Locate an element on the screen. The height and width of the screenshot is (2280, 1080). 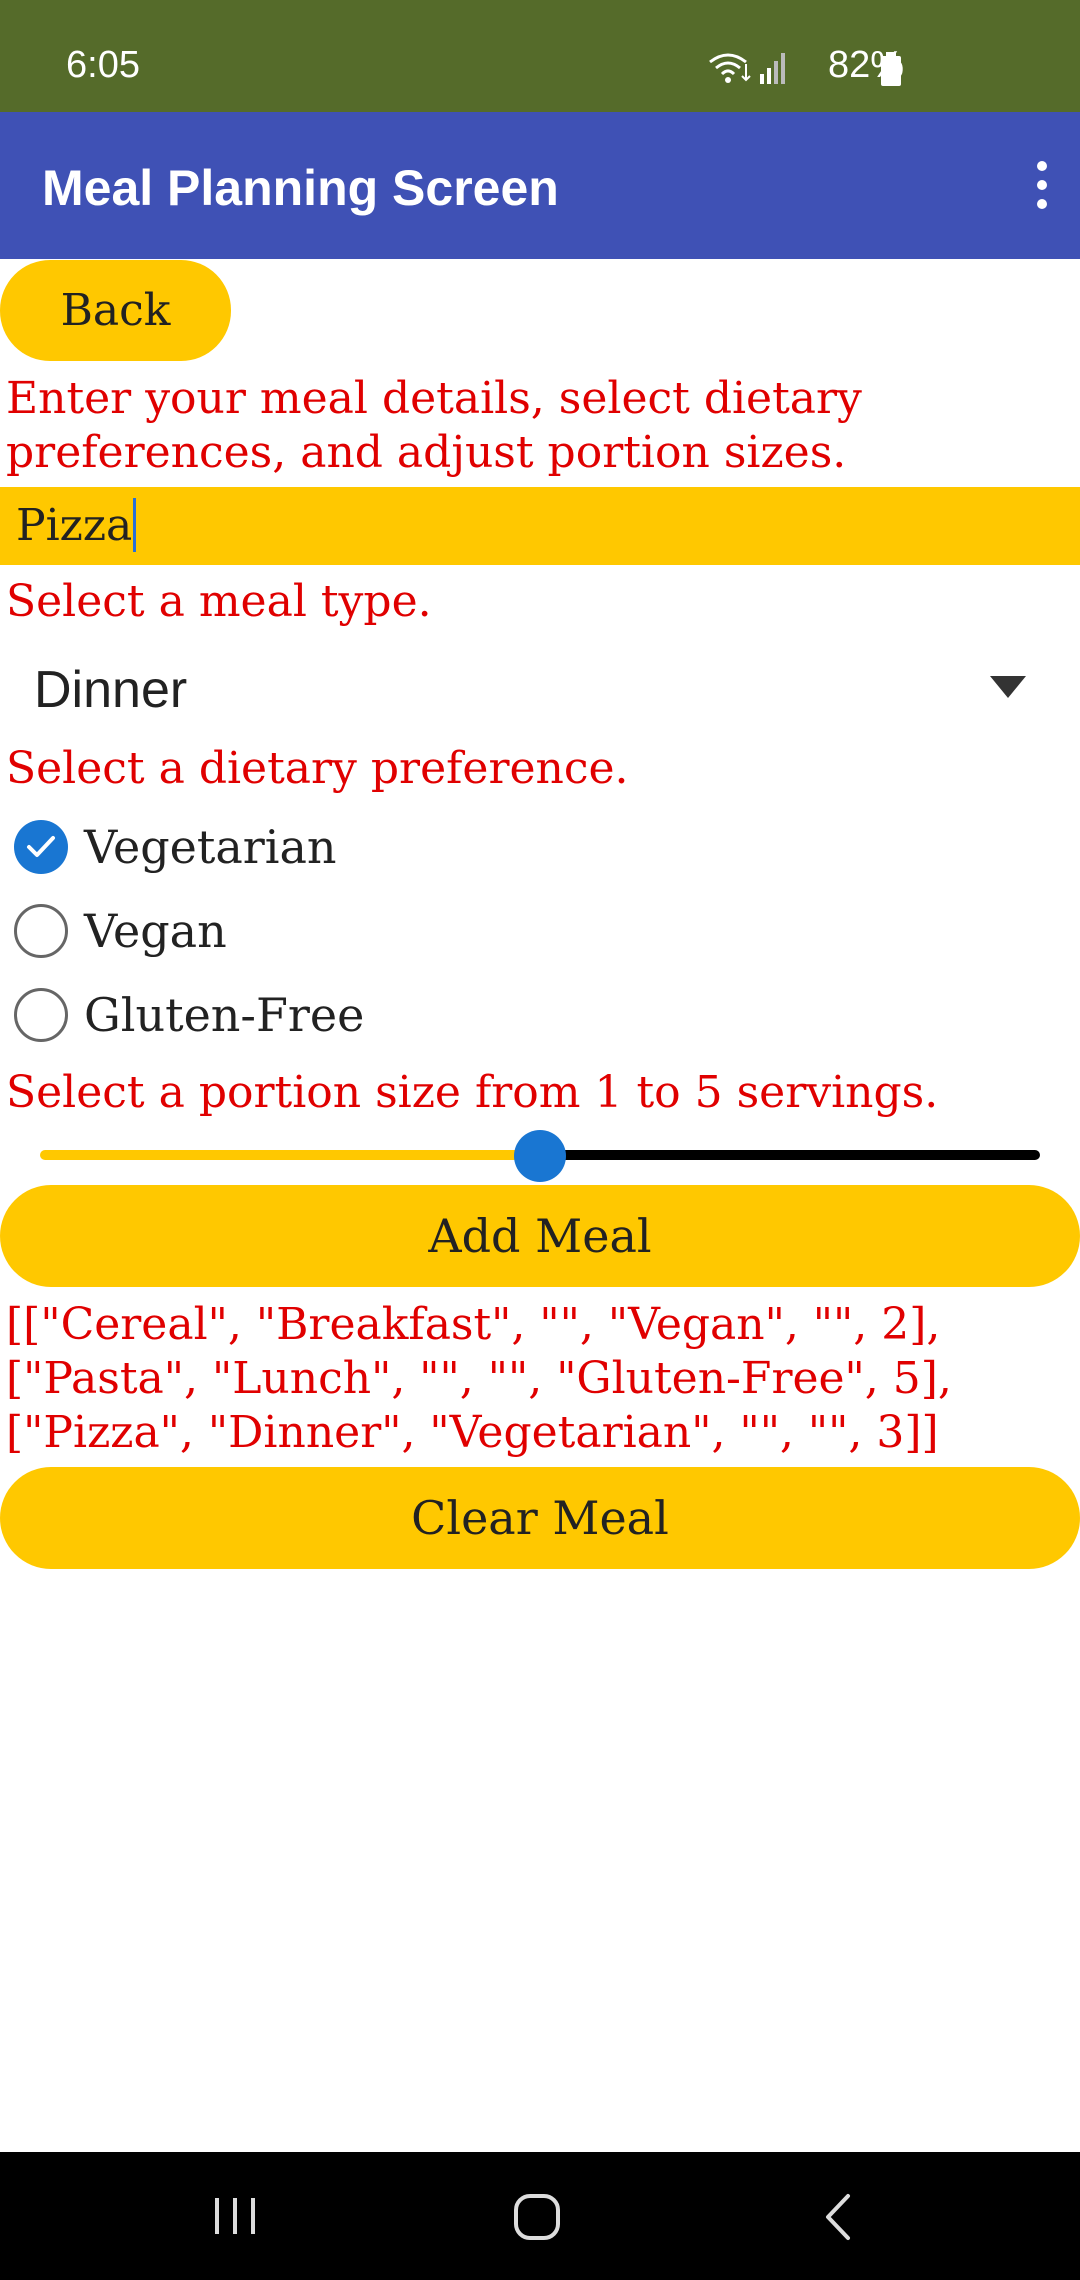
overflow-menu-icon is located at coordinates (1042, 185).